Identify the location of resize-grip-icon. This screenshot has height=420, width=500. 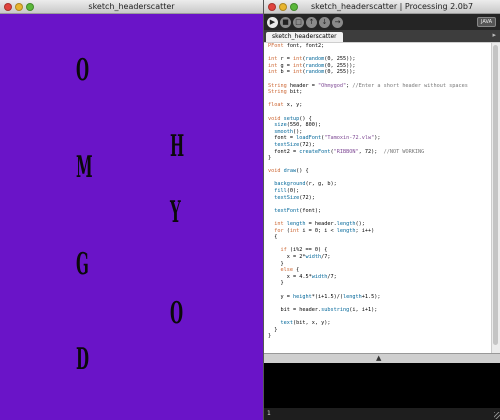
(497, 415).